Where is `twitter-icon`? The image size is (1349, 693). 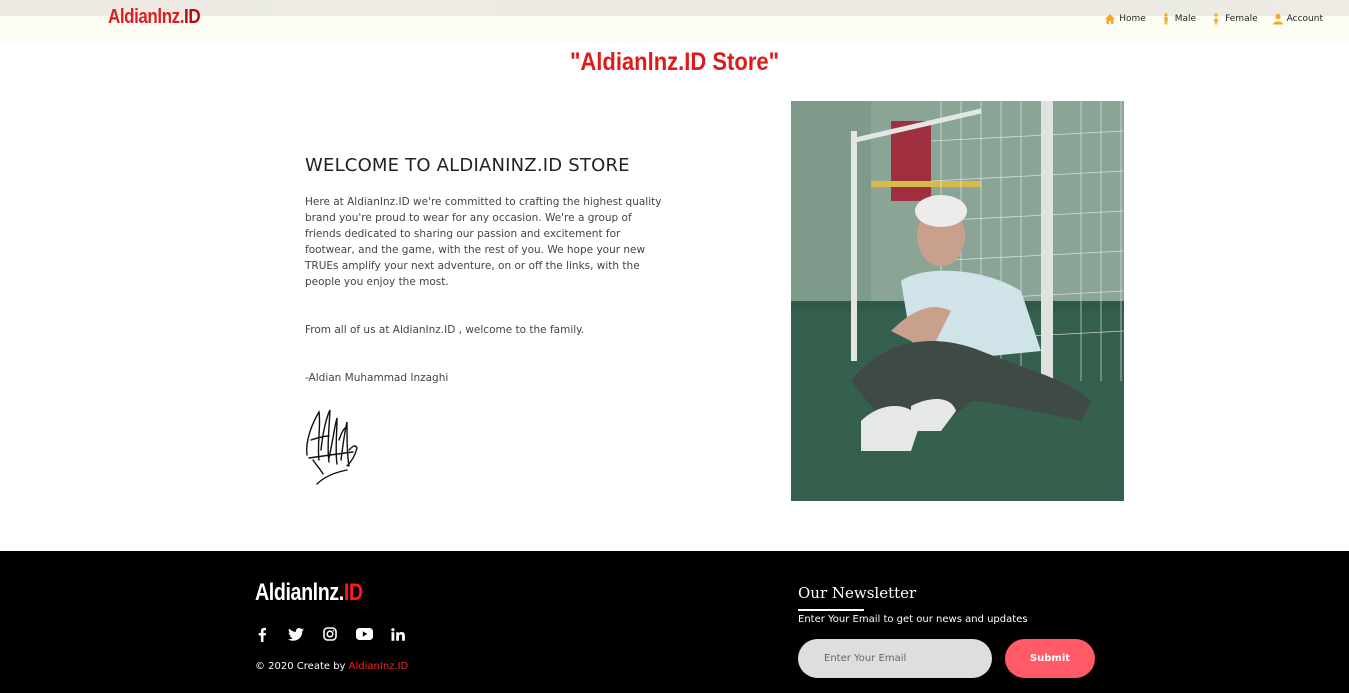
twitter-icon is located at coordinates (296, 634).